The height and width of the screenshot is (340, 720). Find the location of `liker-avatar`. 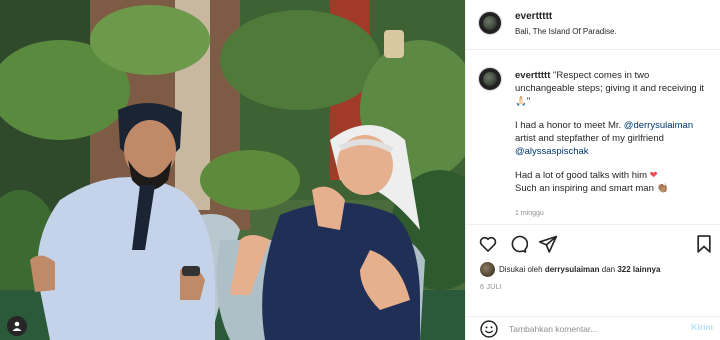

liker-avatar is located at coordinates (487, 269).